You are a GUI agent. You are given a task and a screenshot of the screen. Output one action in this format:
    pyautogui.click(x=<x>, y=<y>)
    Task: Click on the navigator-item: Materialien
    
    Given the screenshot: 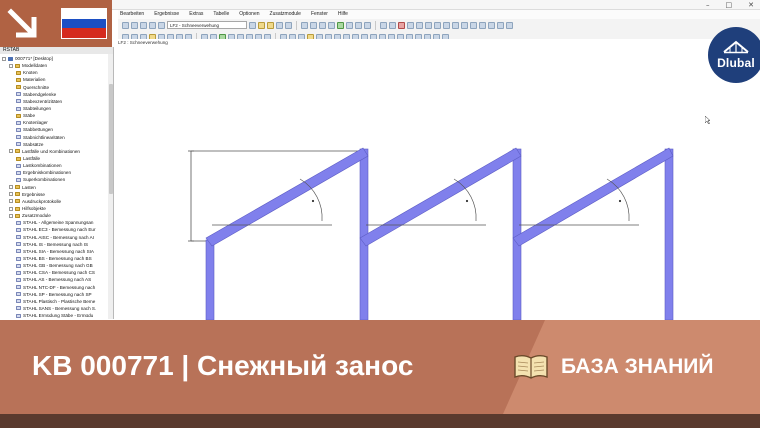 What is the action you would take?
    pyautogui.click(x=56, y=79)
    